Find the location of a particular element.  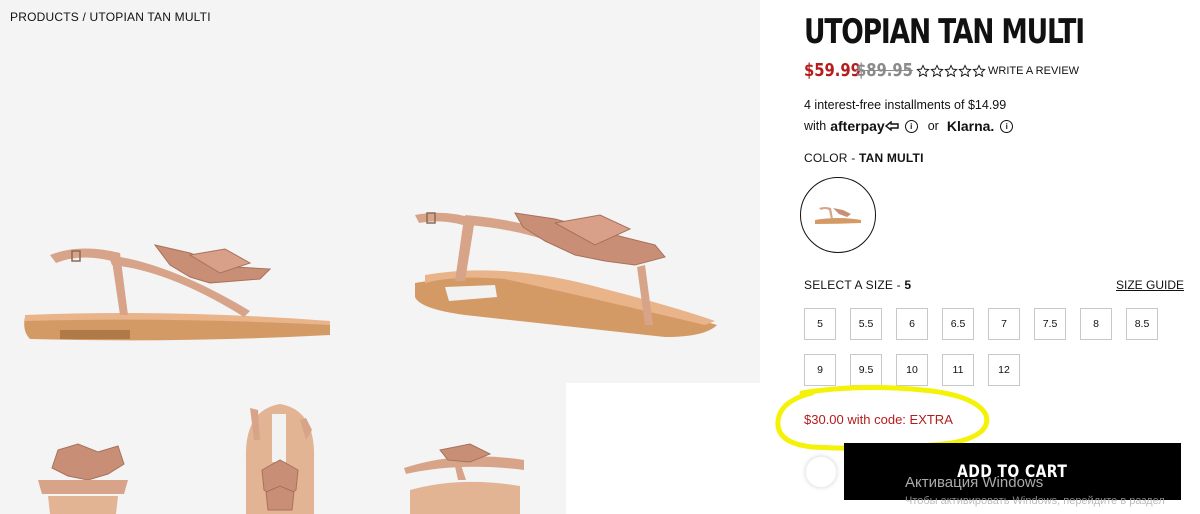

size-guide-link: SIZE GUIDE is located at coordinates (1150, 285).